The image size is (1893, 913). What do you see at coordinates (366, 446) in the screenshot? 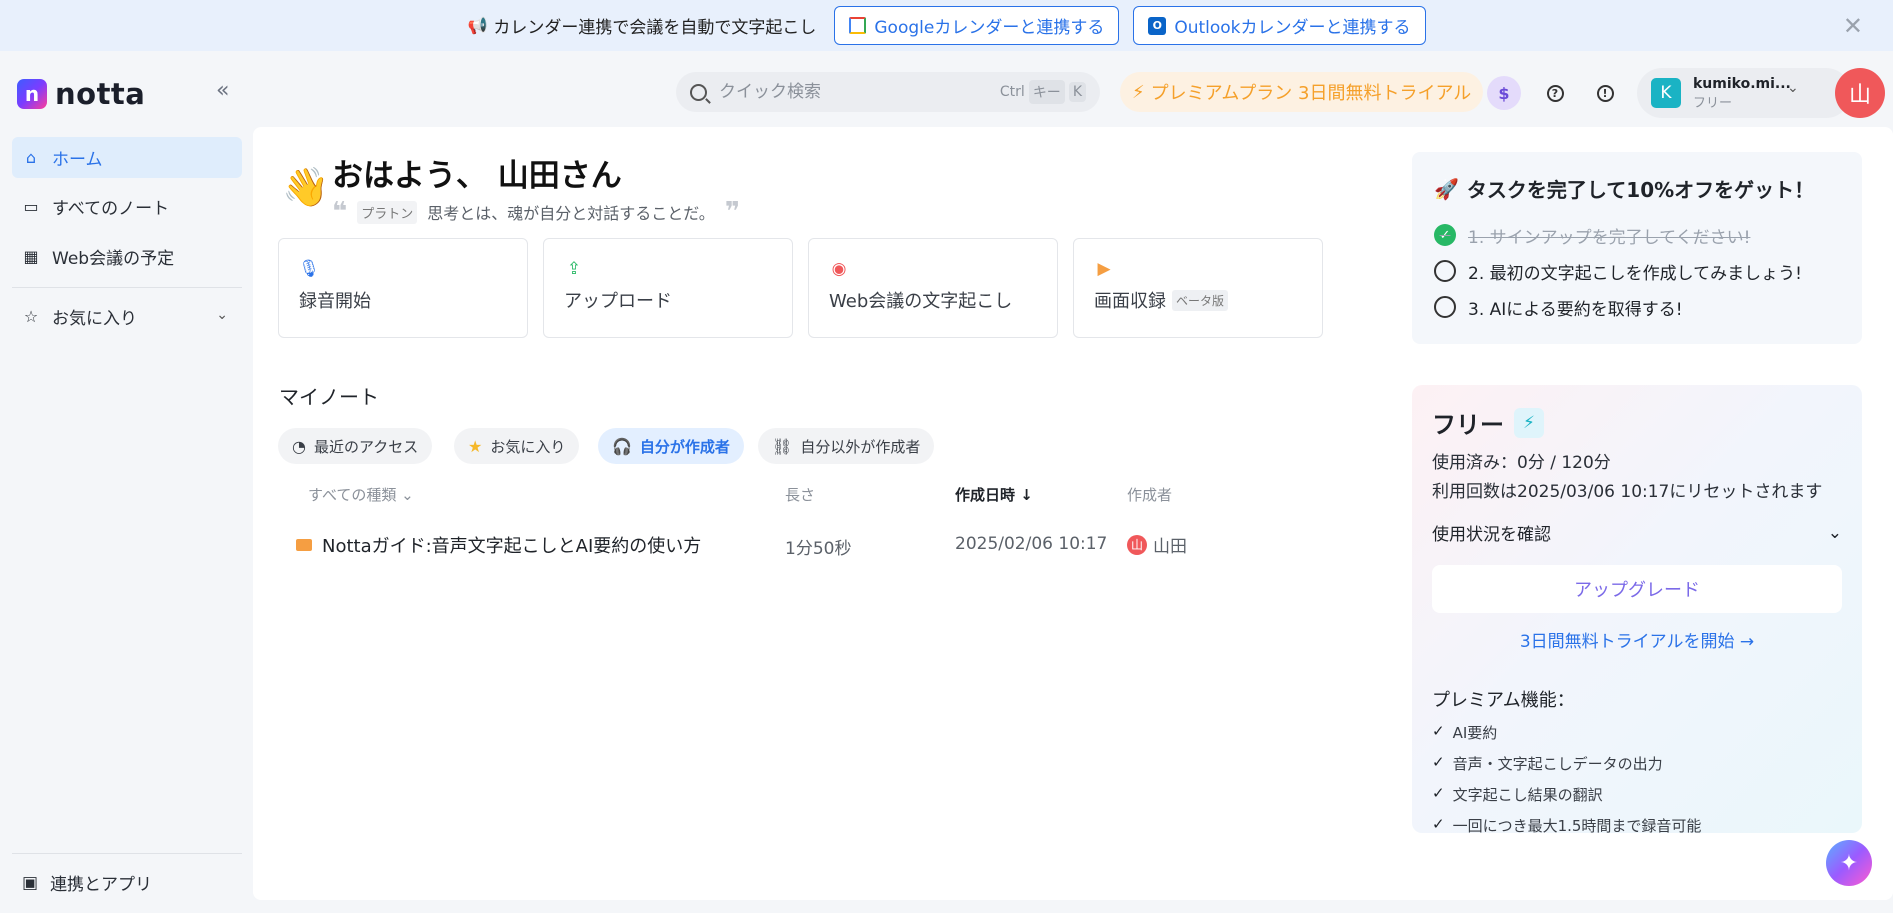
I see `filter-label: 最近のアクセス` at bounding box center [366, 446].